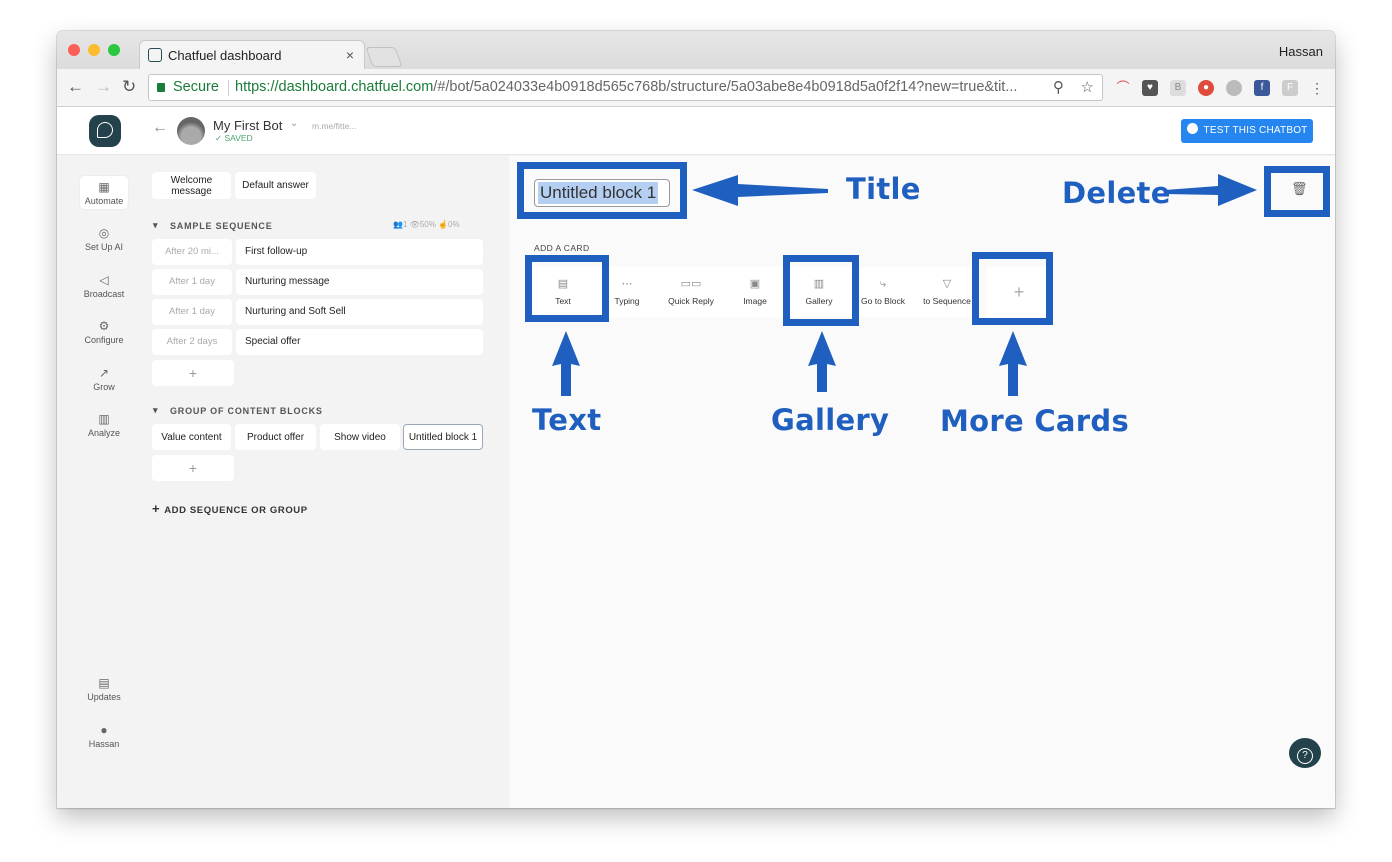  I want to click on nav-broadcast: ◁ Broadcast, so click(104, 286).